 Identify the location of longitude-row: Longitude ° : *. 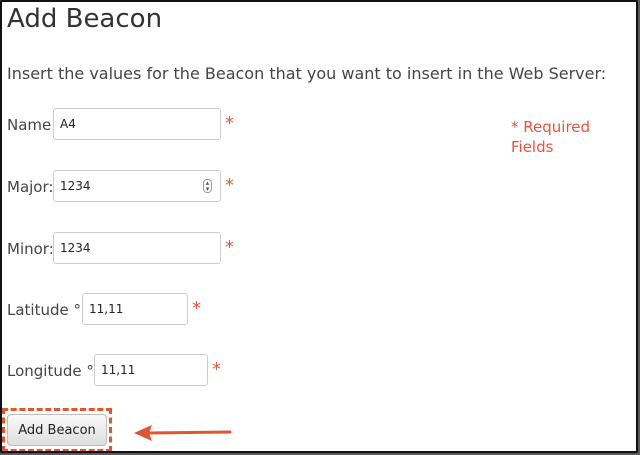
(122, 371).